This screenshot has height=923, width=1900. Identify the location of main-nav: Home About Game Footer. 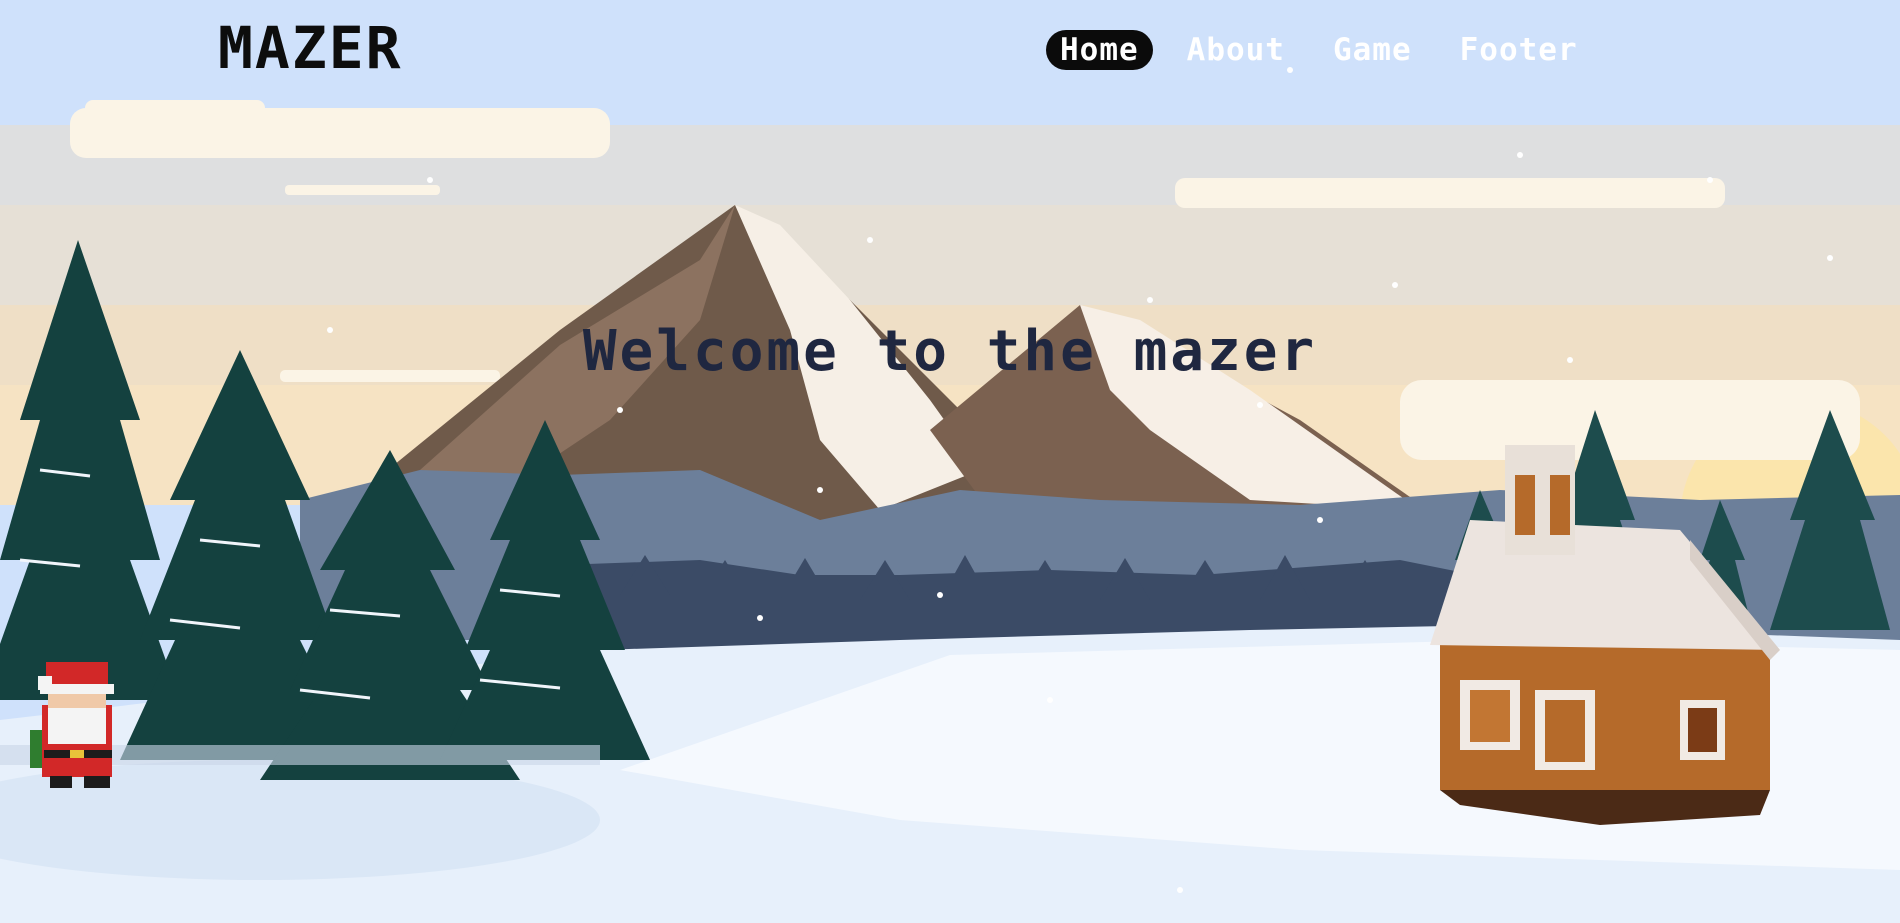
(1319, 50).